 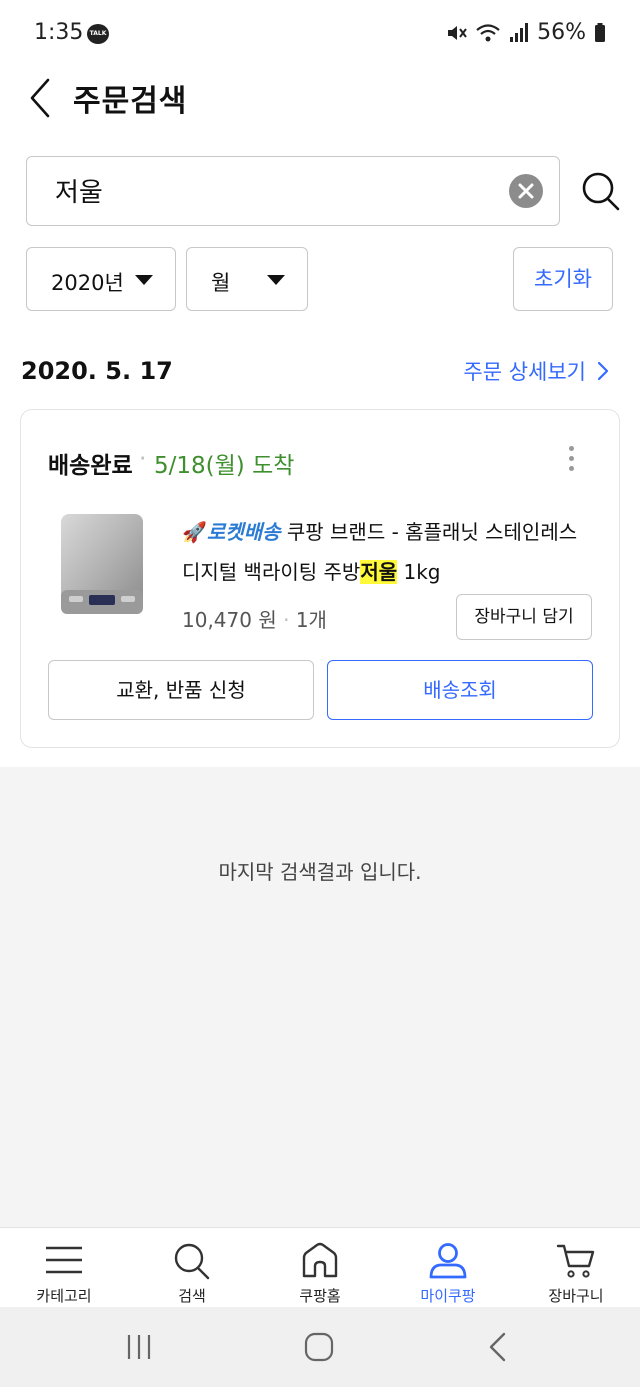 What do you see at coordinates (224, 466) in the screenshot?
I see `arrival-date: 5/18(월) 도착` at bounding box center [224, 466].